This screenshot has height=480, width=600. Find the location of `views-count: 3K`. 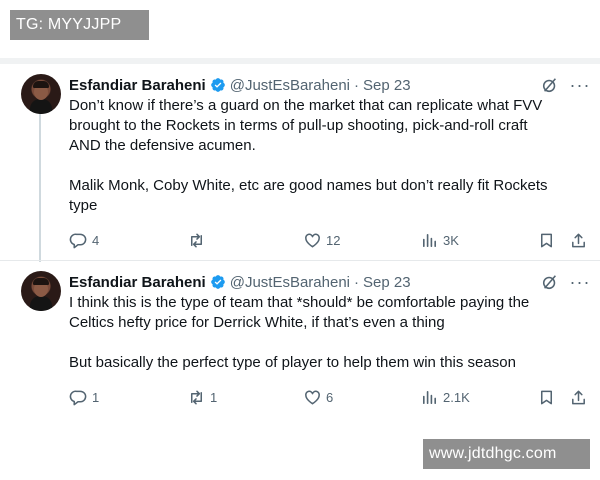

views-count: 3K is located at coordinates (451, 240).